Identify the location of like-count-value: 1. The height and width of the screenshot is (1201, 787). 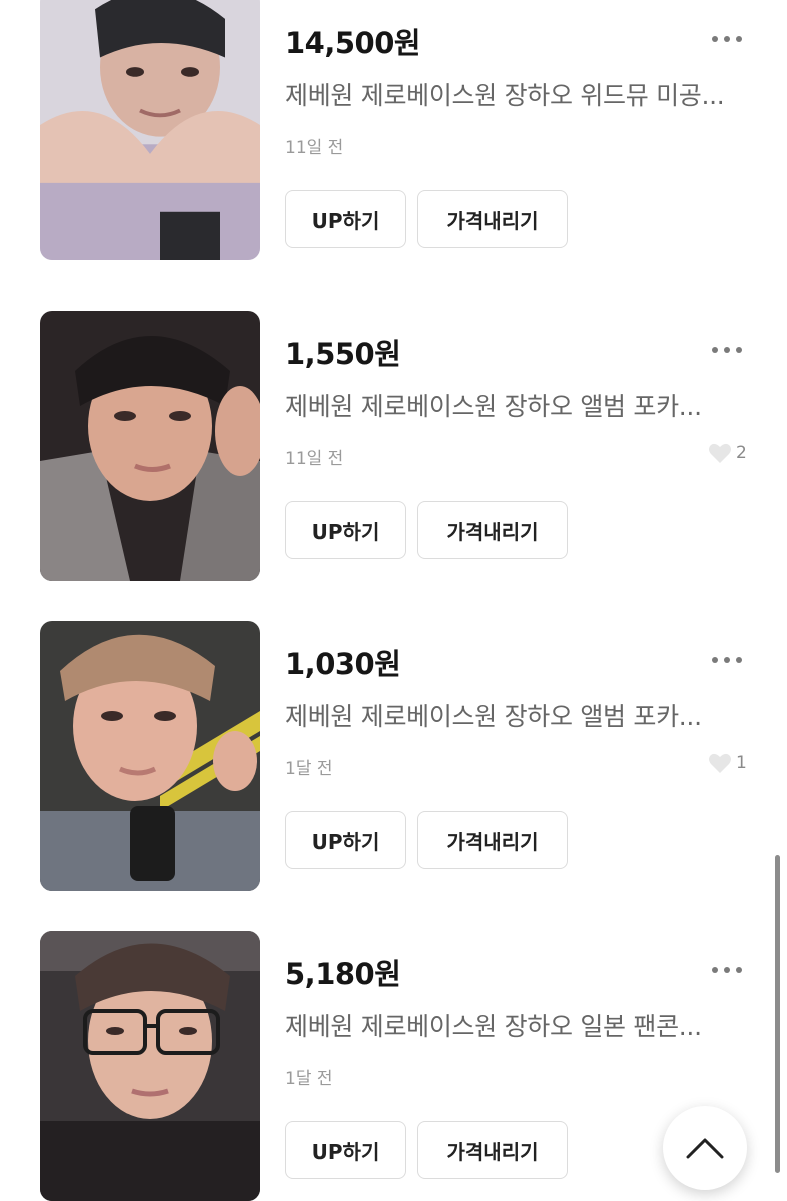
(741, 763).